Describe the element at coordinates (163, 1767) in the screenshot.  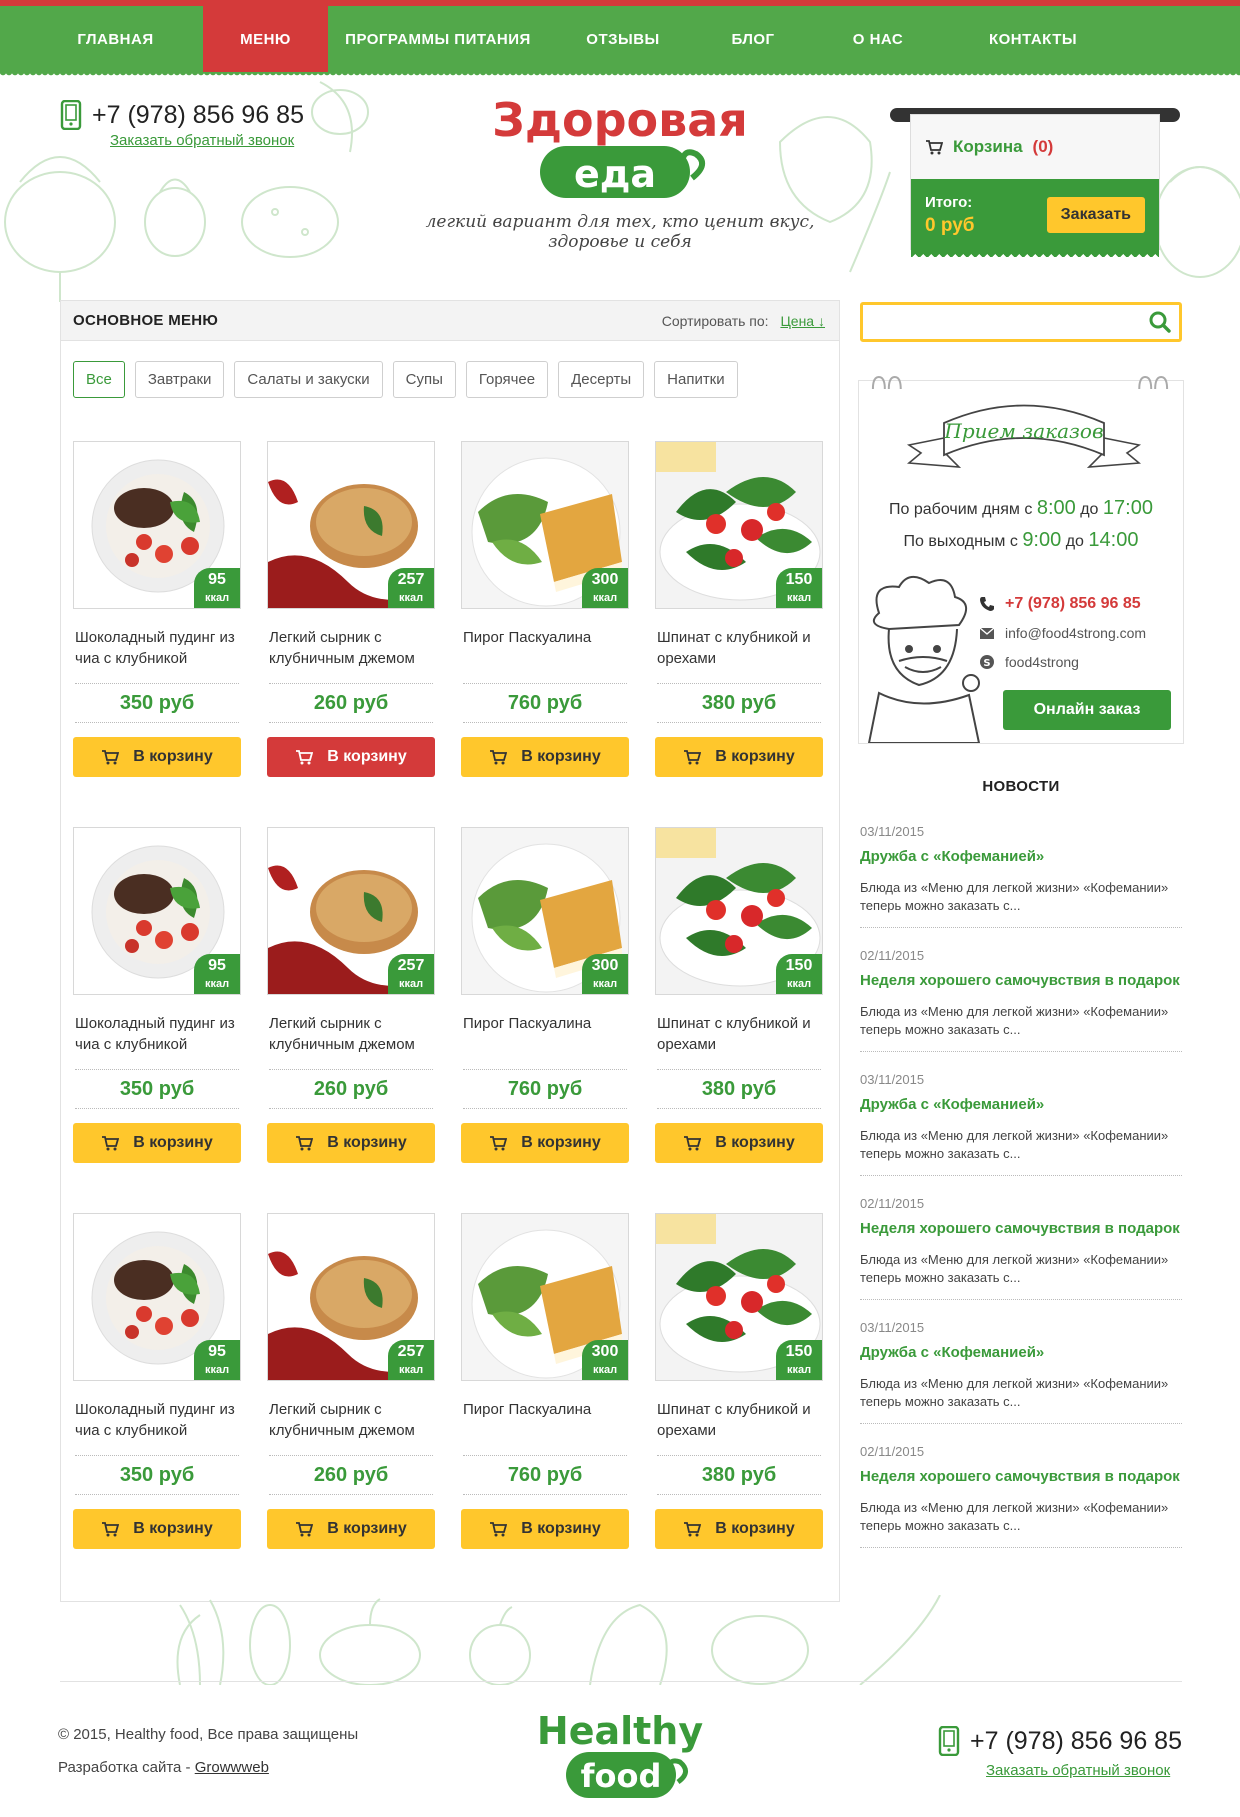
I see `footer-developer: Разработка сайта - Growwweb` at that location.